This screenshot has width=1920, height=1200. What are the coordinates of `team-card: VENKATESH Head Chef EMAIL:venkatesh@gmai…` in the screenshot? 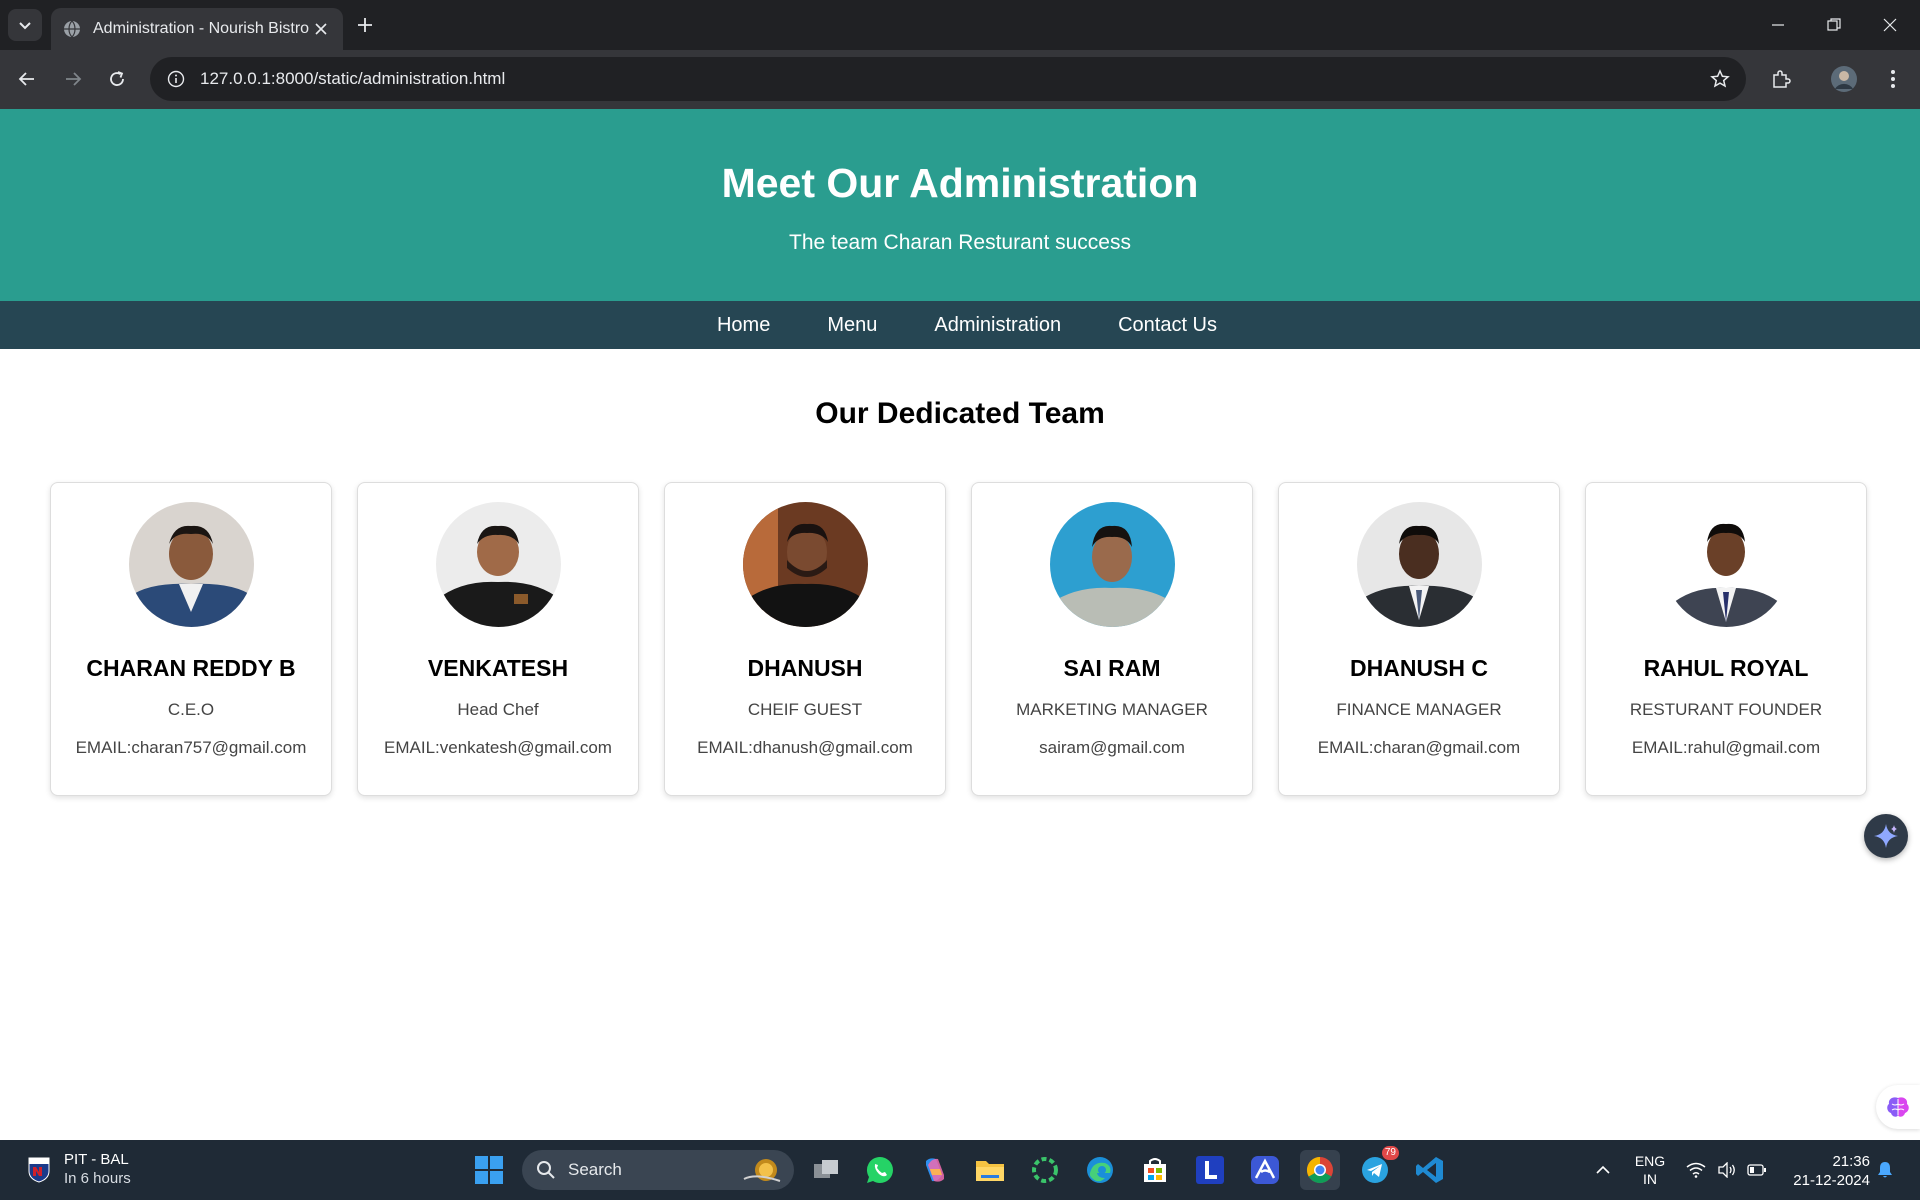 It's located at (498, 639).